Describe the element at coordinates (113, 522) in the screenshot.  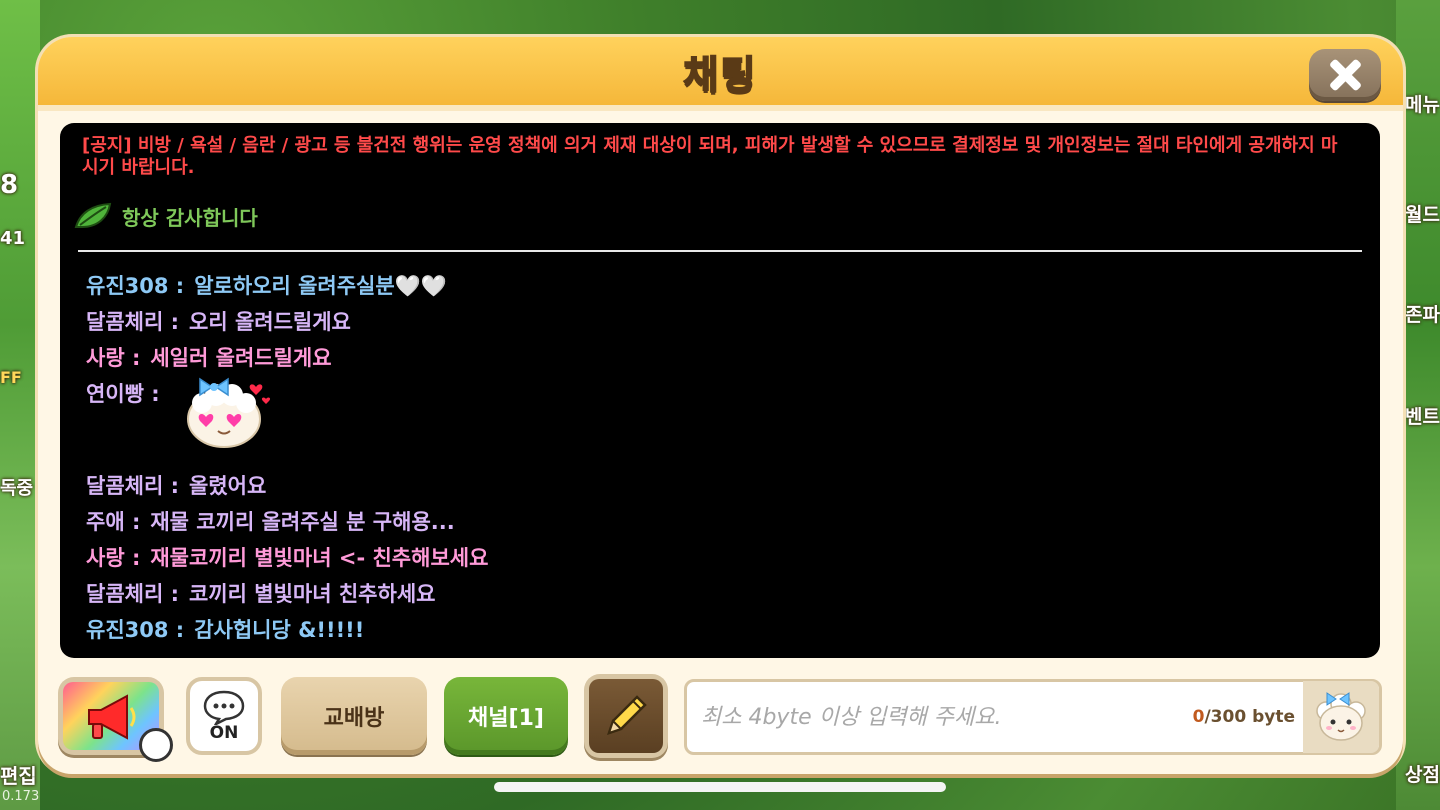
I see `message-sender: 주애 :` at that location.